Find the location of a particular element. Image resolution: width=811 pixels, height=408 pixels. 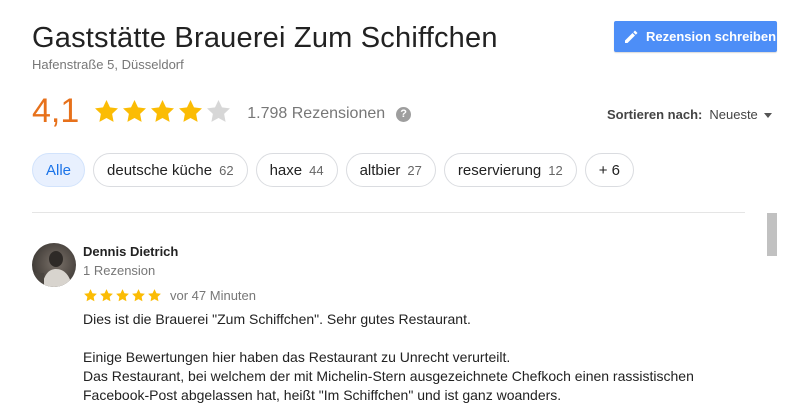

chip-all: Alle is located at coordinates (59, 170).